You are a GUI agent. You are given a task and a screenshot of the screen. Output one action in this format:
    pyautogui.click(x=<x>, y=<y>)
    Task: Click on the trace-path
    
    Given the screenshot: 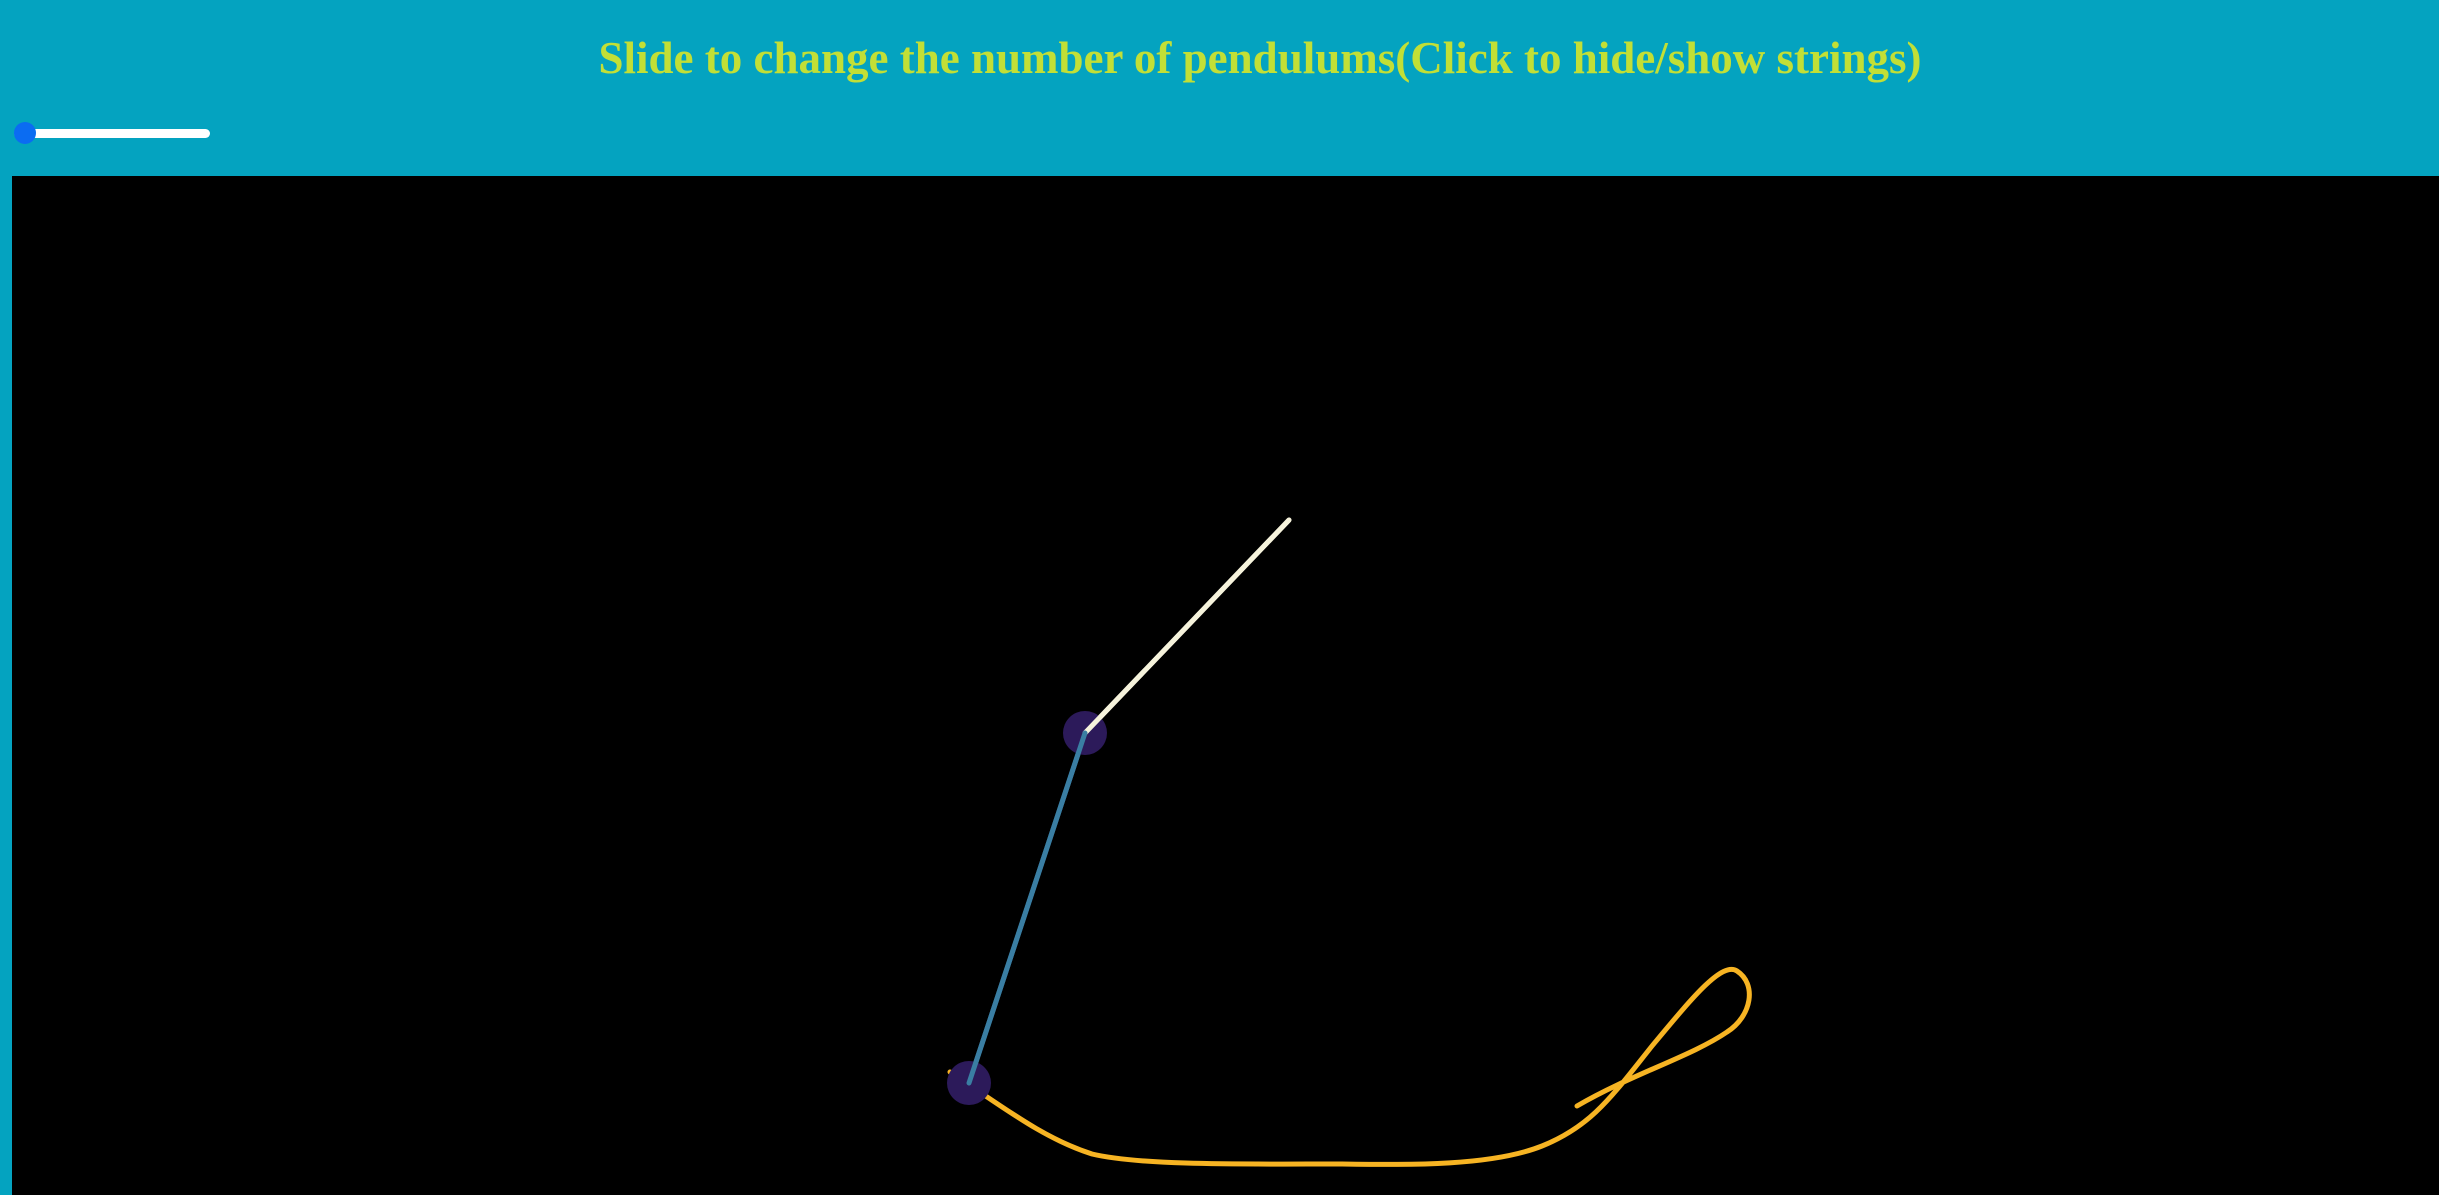 What is the action you would take?
    pyautogui.click(x=1349, y=1066)
    